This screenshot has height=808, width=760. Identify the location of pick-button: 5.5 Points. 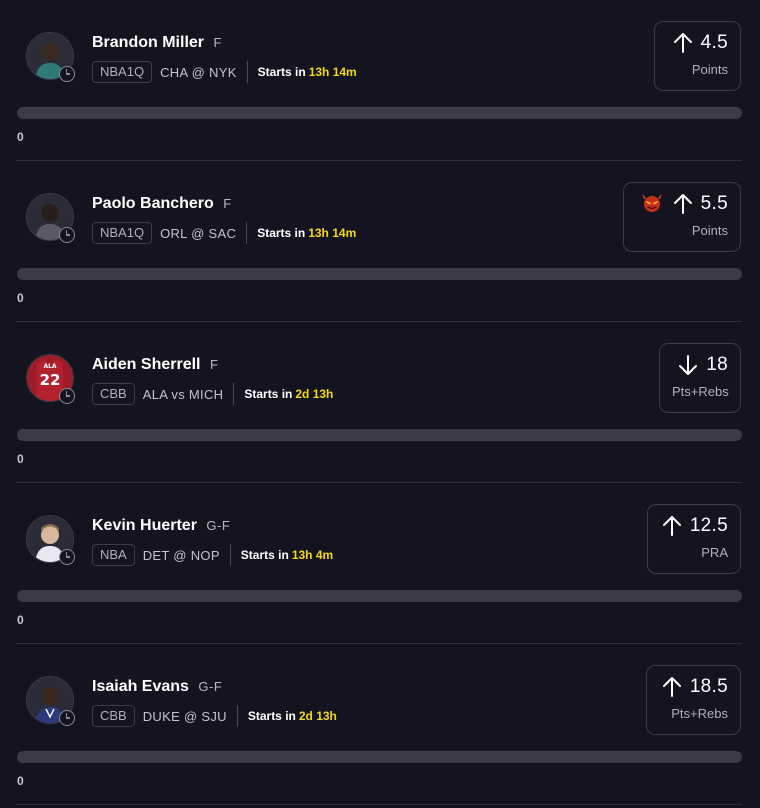
(682, 217).